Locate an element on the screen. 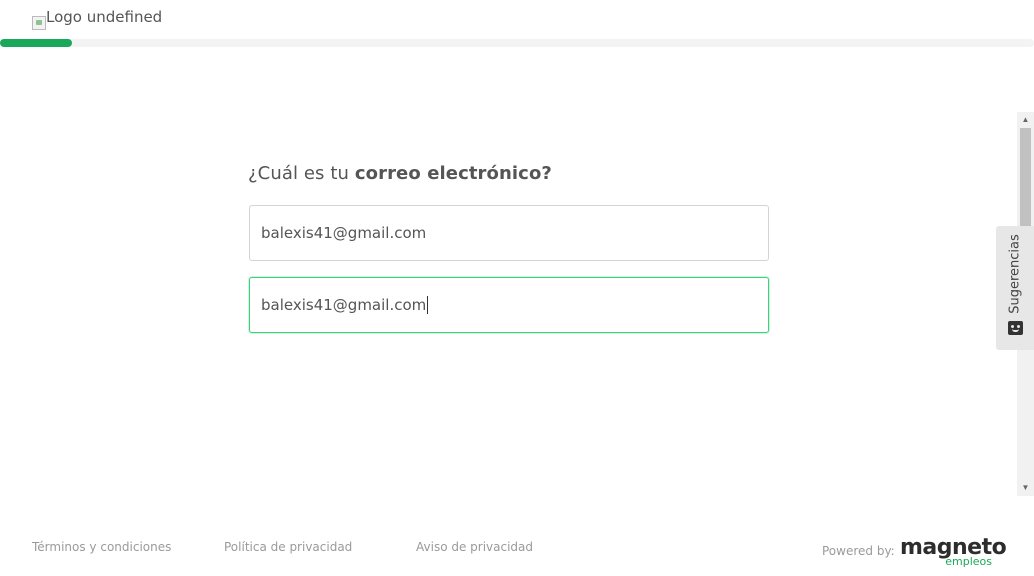 This screenshot has height=576, width=1034. logo: Logo undefined is located at coordinates (97, 19).